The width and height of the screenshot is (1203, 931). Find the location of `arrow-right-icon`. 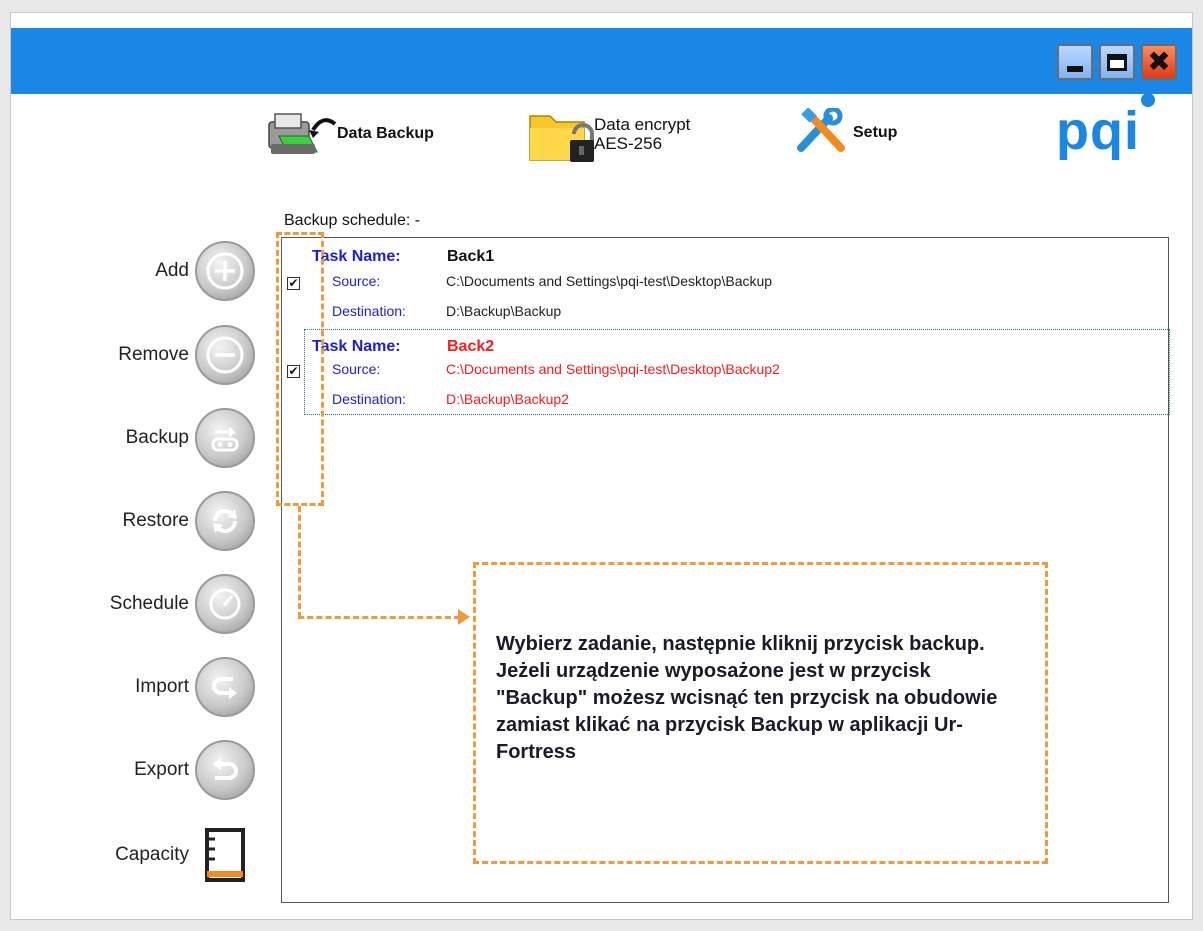

arrow-right-icon is located at coordinates (464, 617).